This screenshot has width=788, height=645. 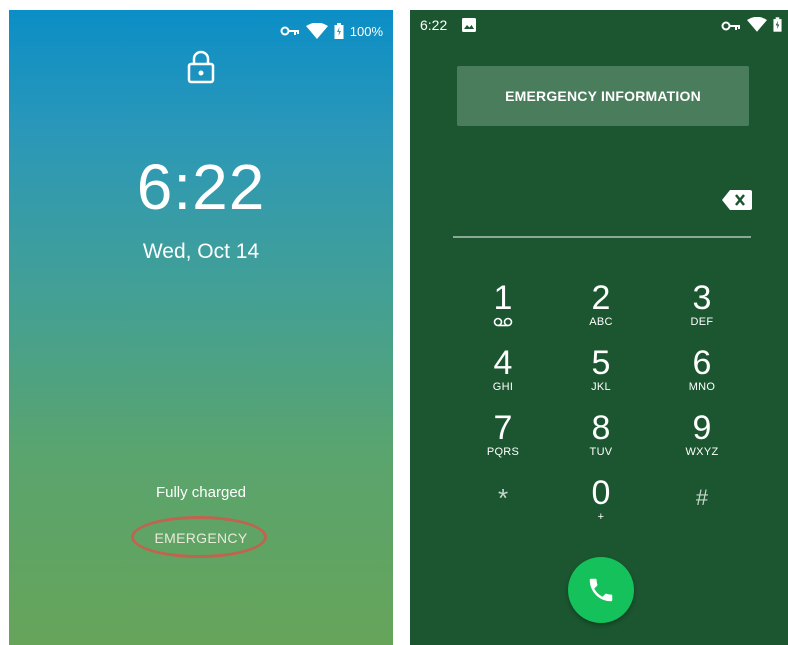 I want to click on voicemail-icon, so click(x=503, y=322).